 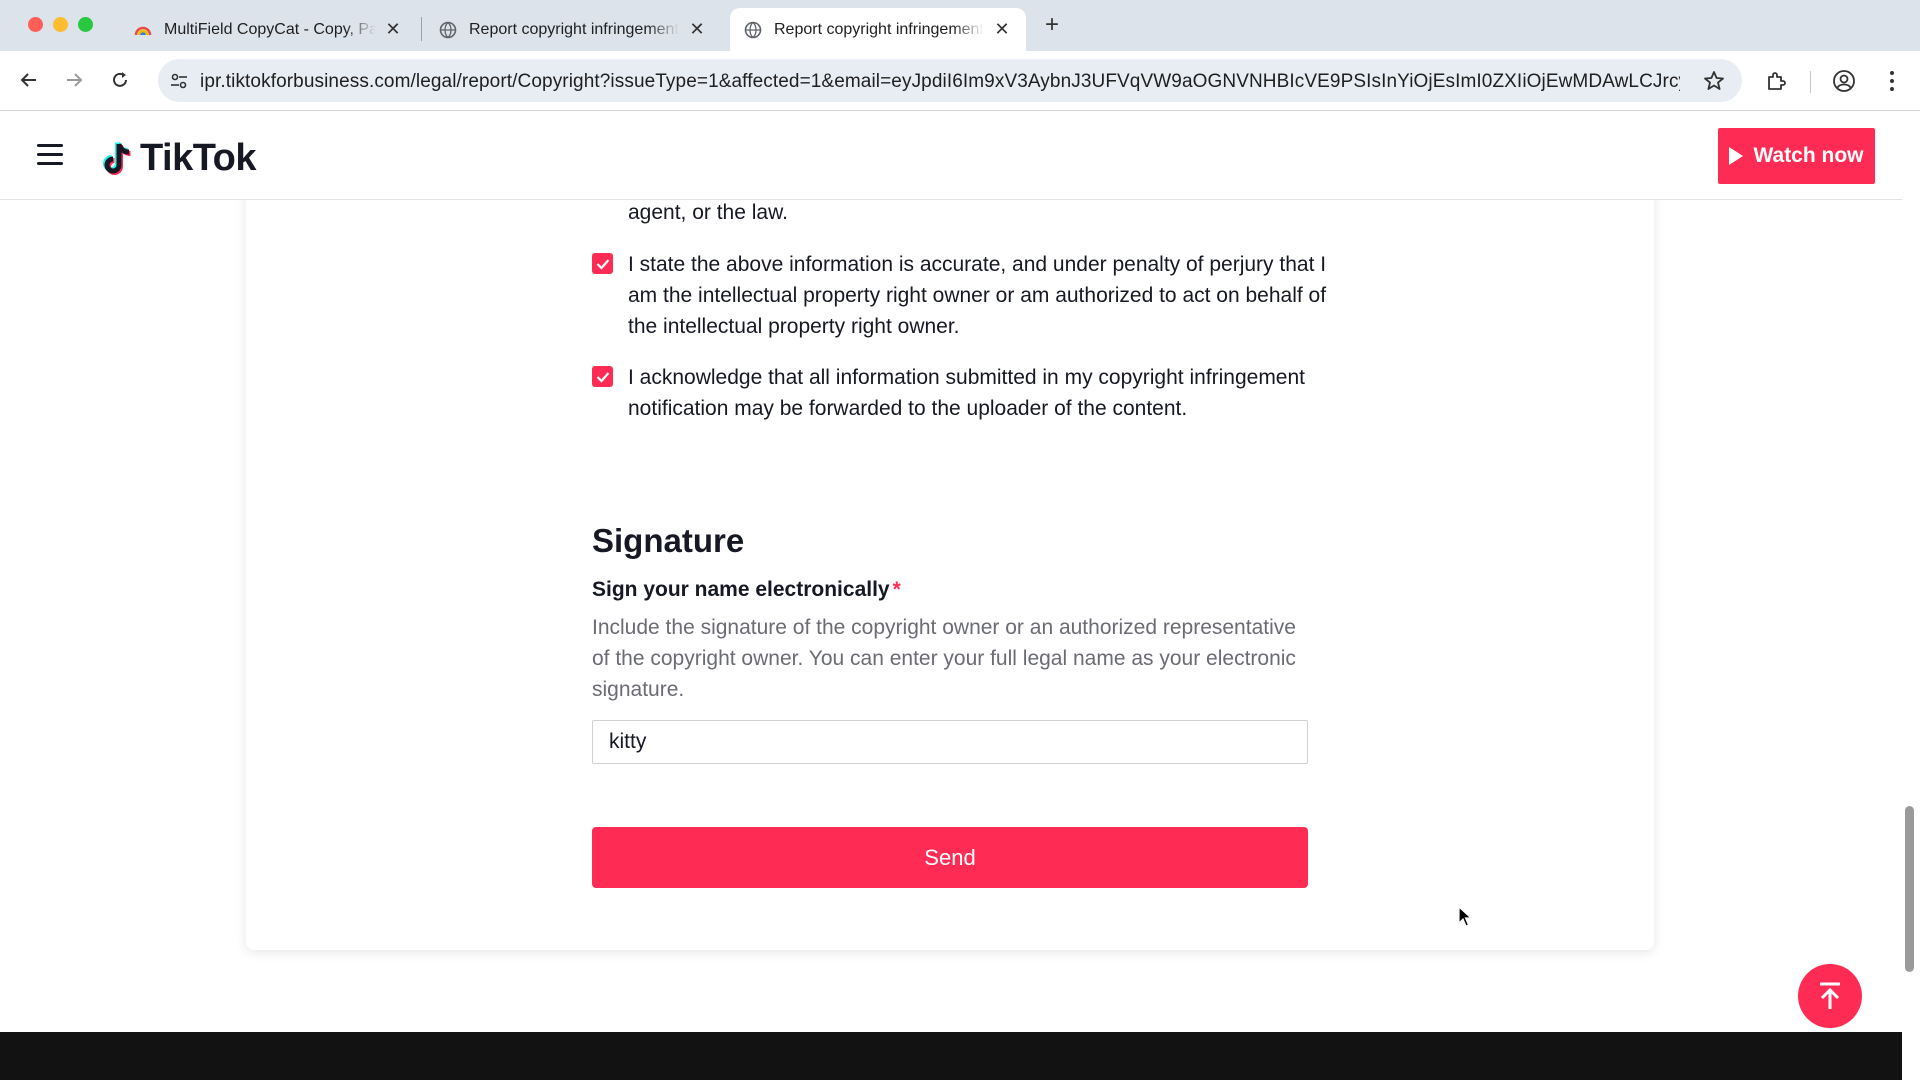 I want to click on tiktok-logo-icon, so click(x=117, y=158).